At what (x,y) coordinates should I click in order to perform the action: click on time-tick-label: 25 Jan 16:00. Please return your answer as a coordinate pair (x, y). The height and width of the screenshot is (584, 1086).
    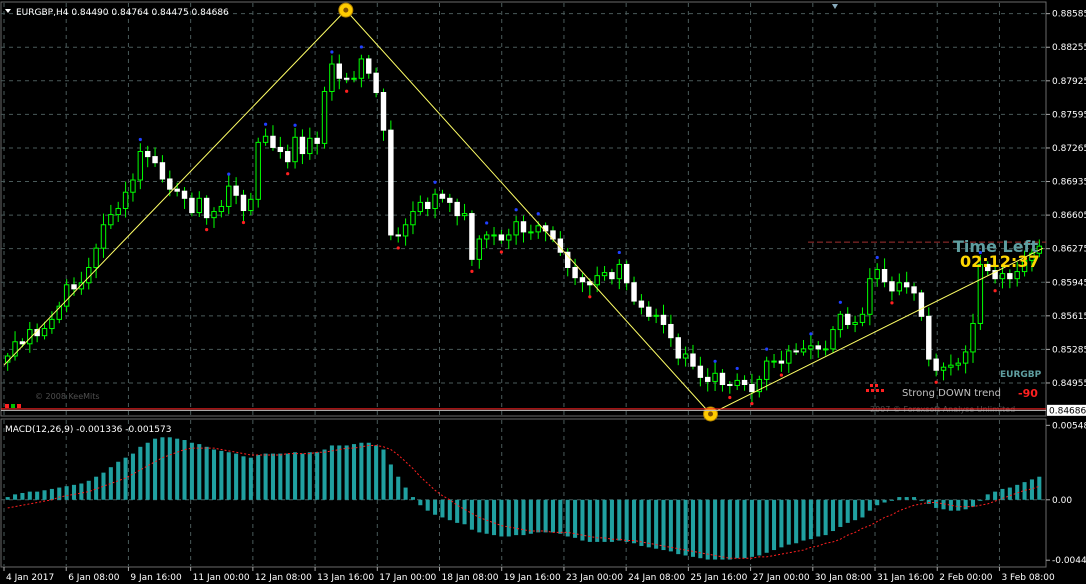
    Looking at the image, I should click on (718, 578).